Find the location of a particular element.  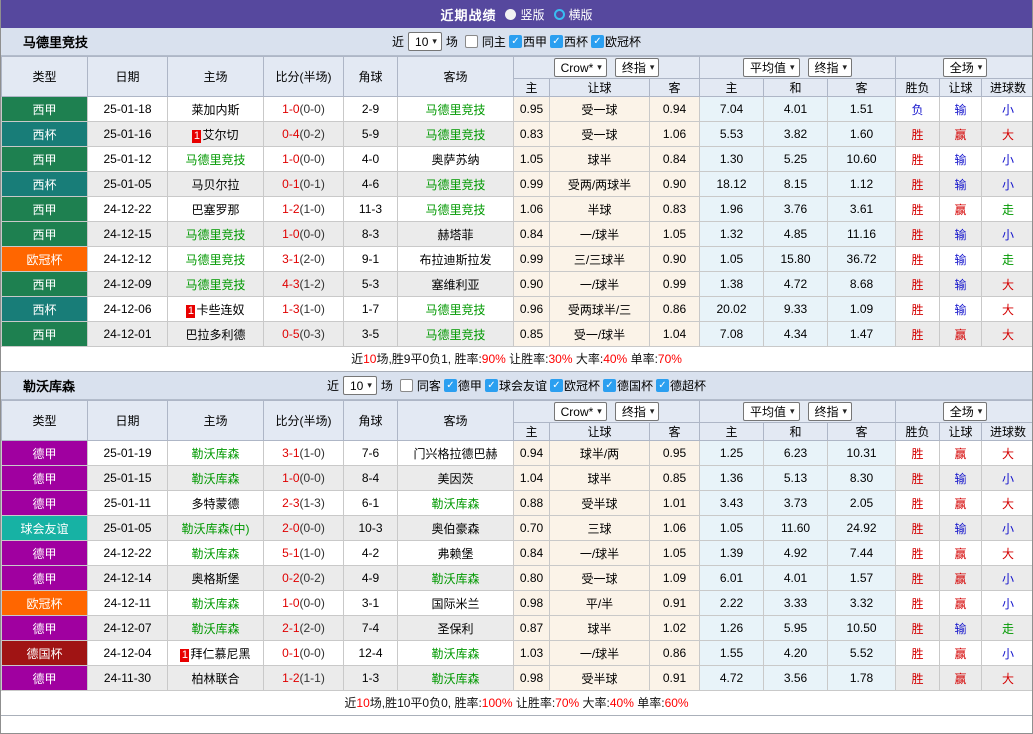

competition-checkbox: ✓ 球会友谊 is located at coordinates (515, 385).